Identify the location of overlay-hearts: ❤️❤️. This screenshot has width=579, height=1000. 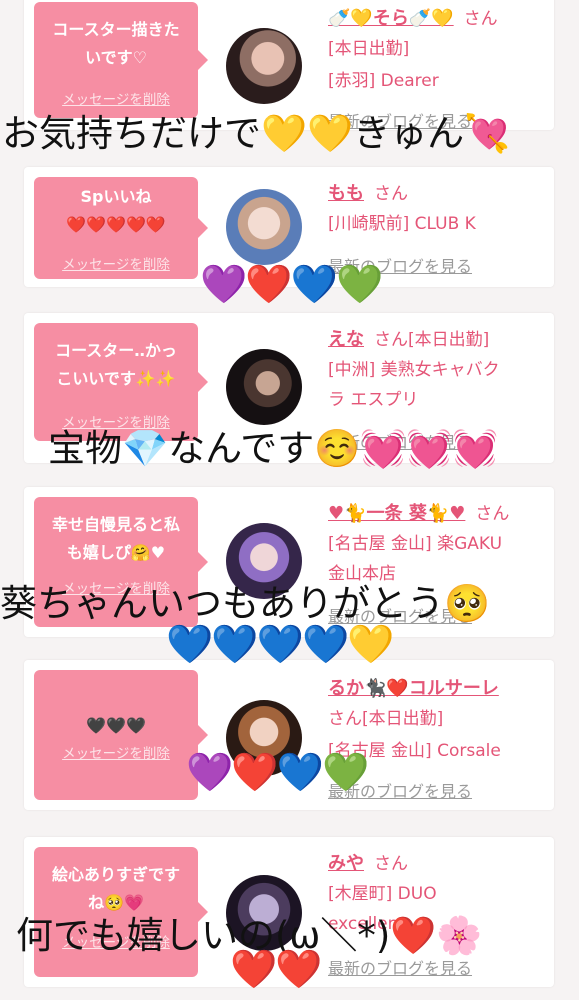
(276, 969).